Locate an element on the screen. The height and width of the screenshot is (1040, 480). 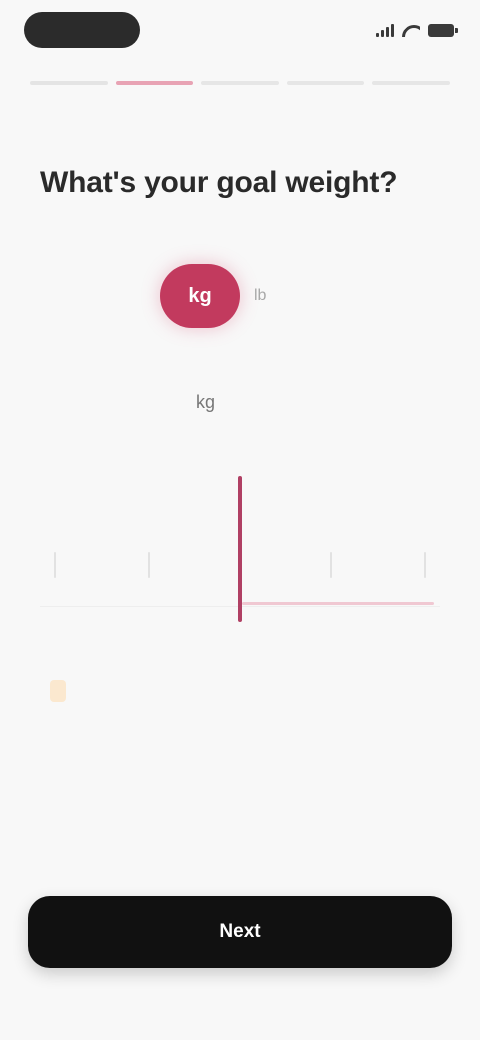
weight-ruler-slider is located at coordinates (240, 551).